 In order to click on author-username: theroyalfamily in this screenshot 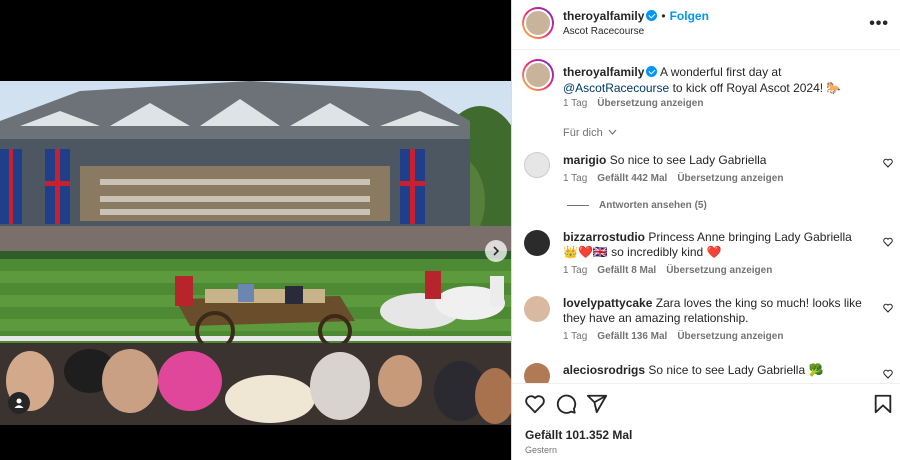, I will do `click(603, 16)`.